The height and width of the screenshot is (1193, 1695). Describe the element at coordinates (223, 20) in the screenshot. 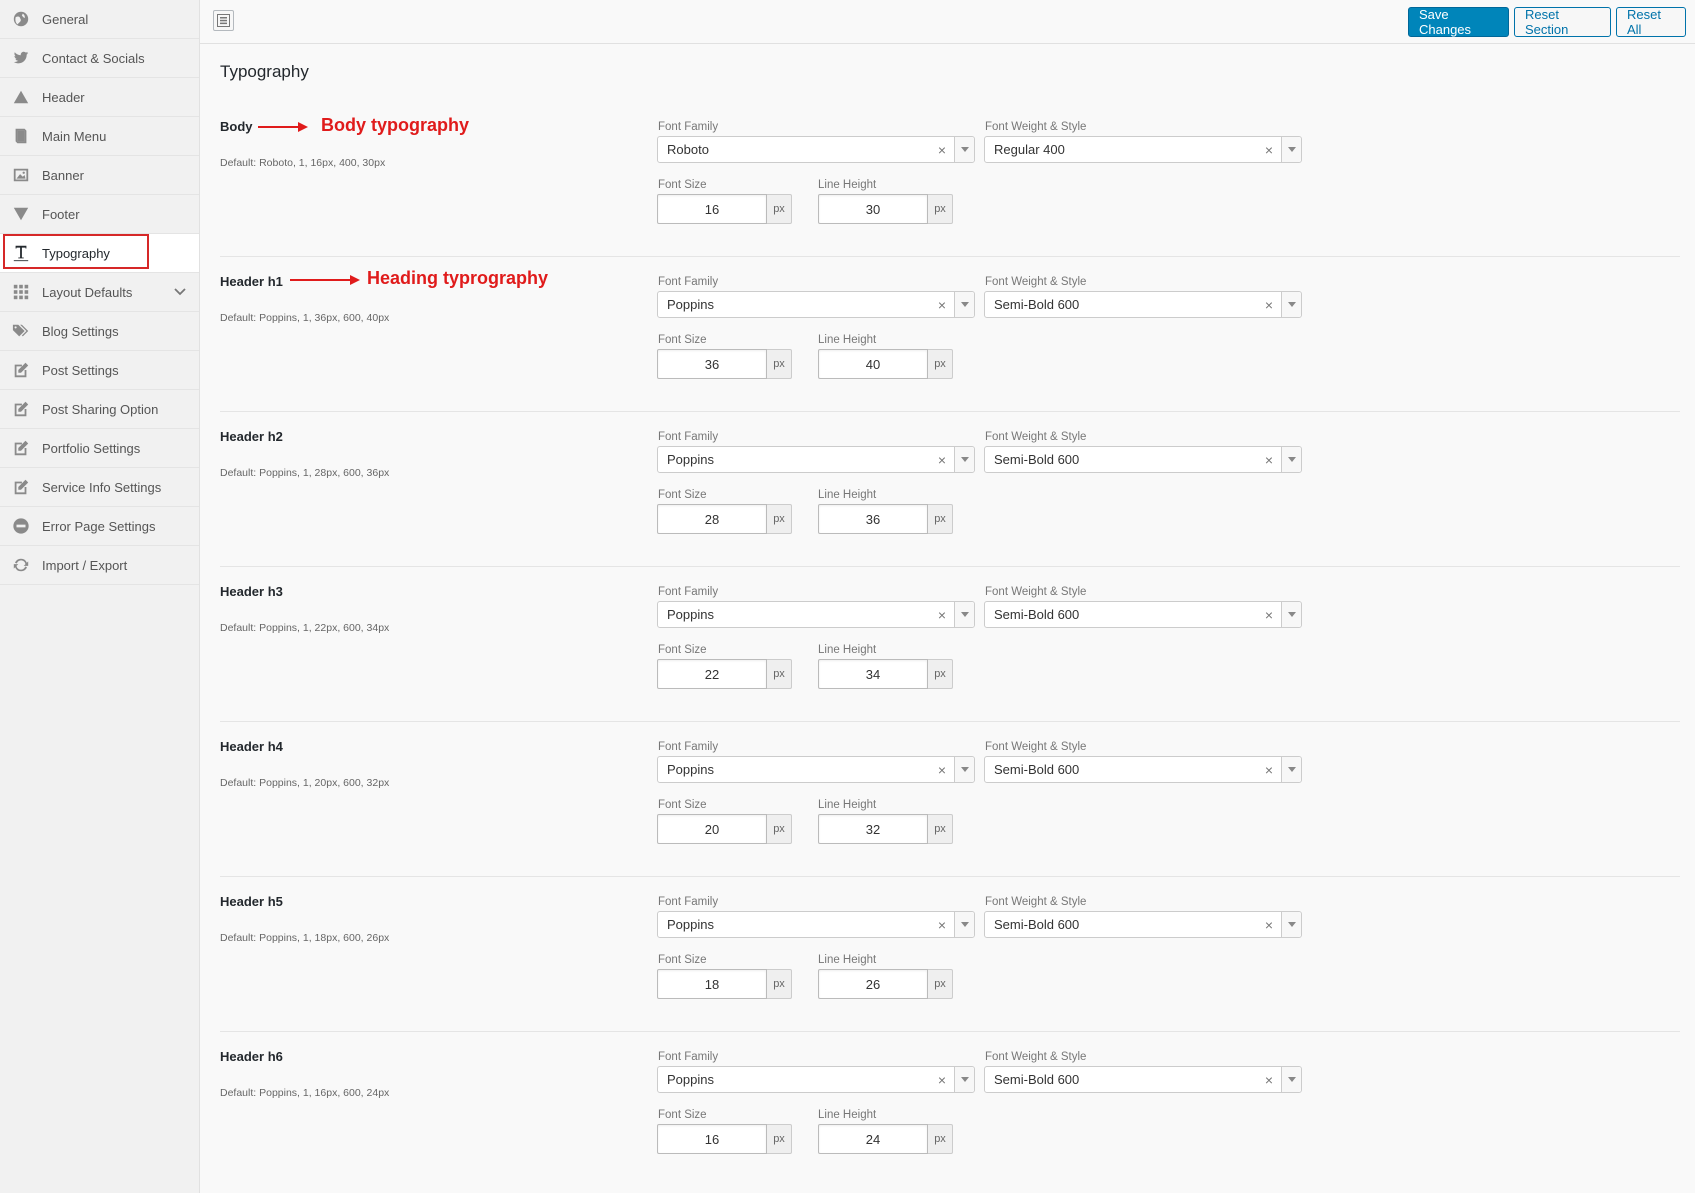

I see `expand-options-button` at that location.